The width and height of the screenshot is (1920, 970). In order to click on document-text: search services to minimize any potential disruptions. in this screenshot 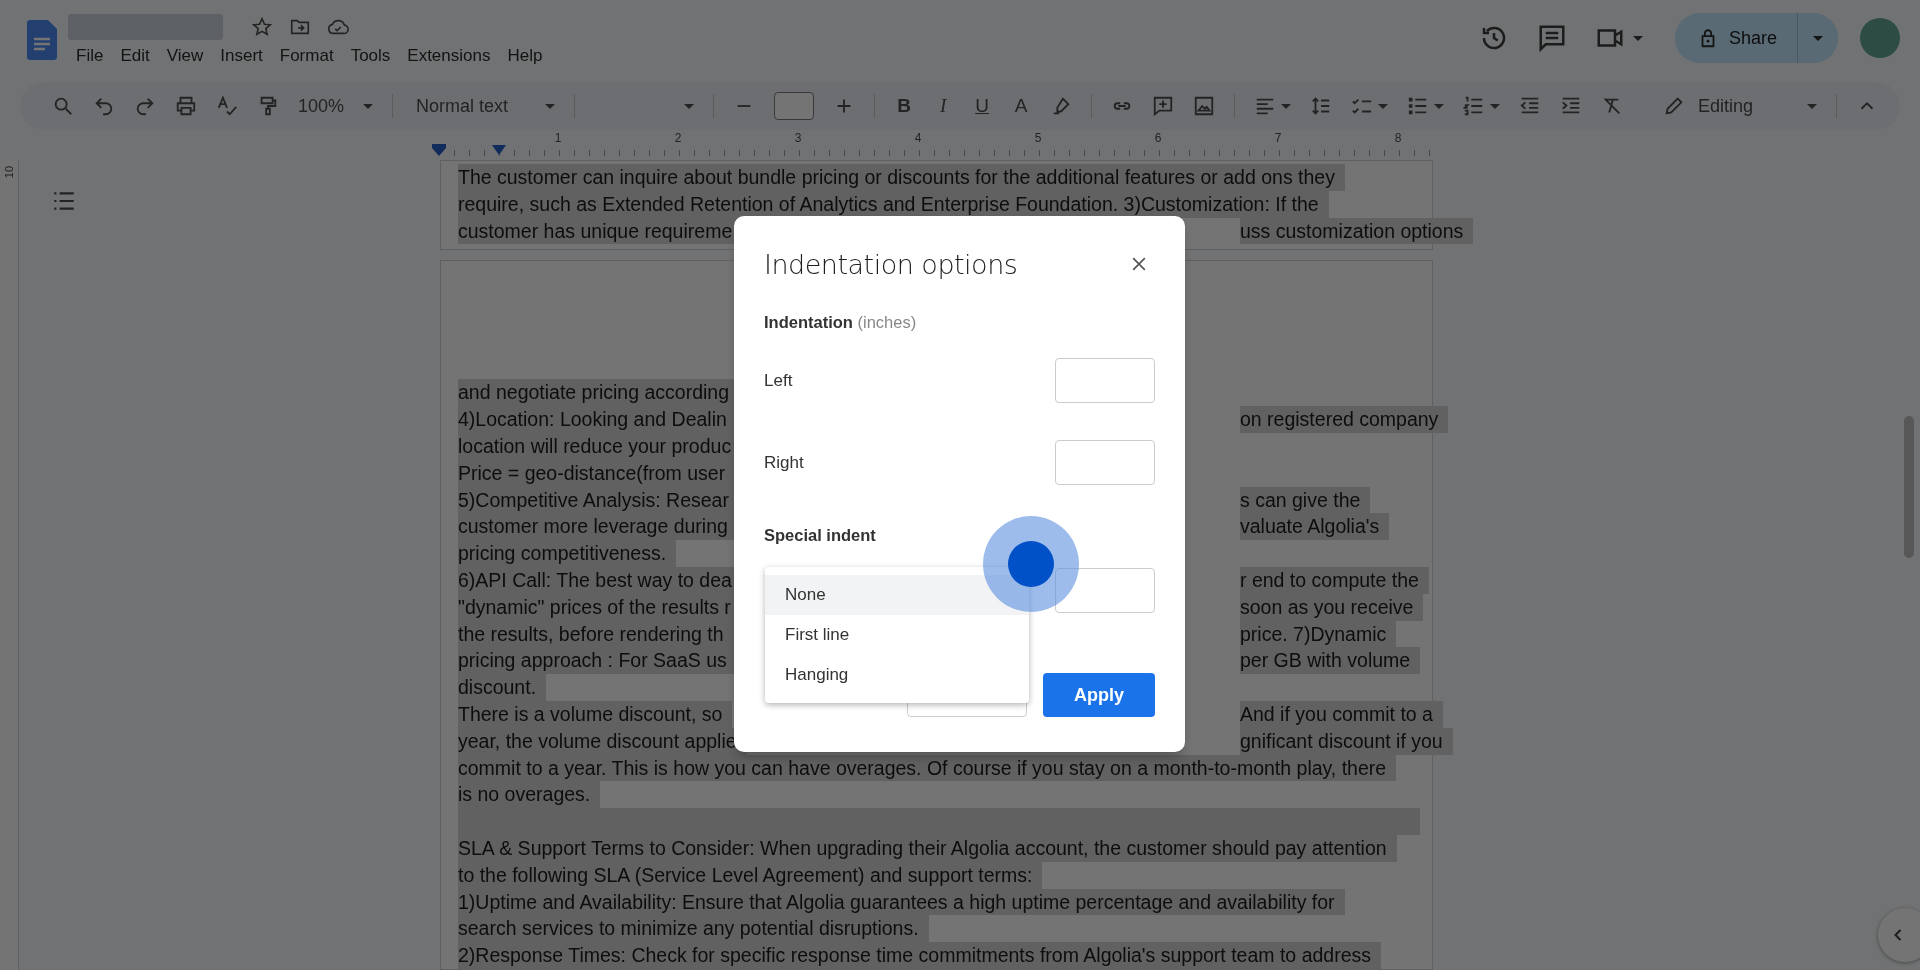, I will do `click(693, 929)`.